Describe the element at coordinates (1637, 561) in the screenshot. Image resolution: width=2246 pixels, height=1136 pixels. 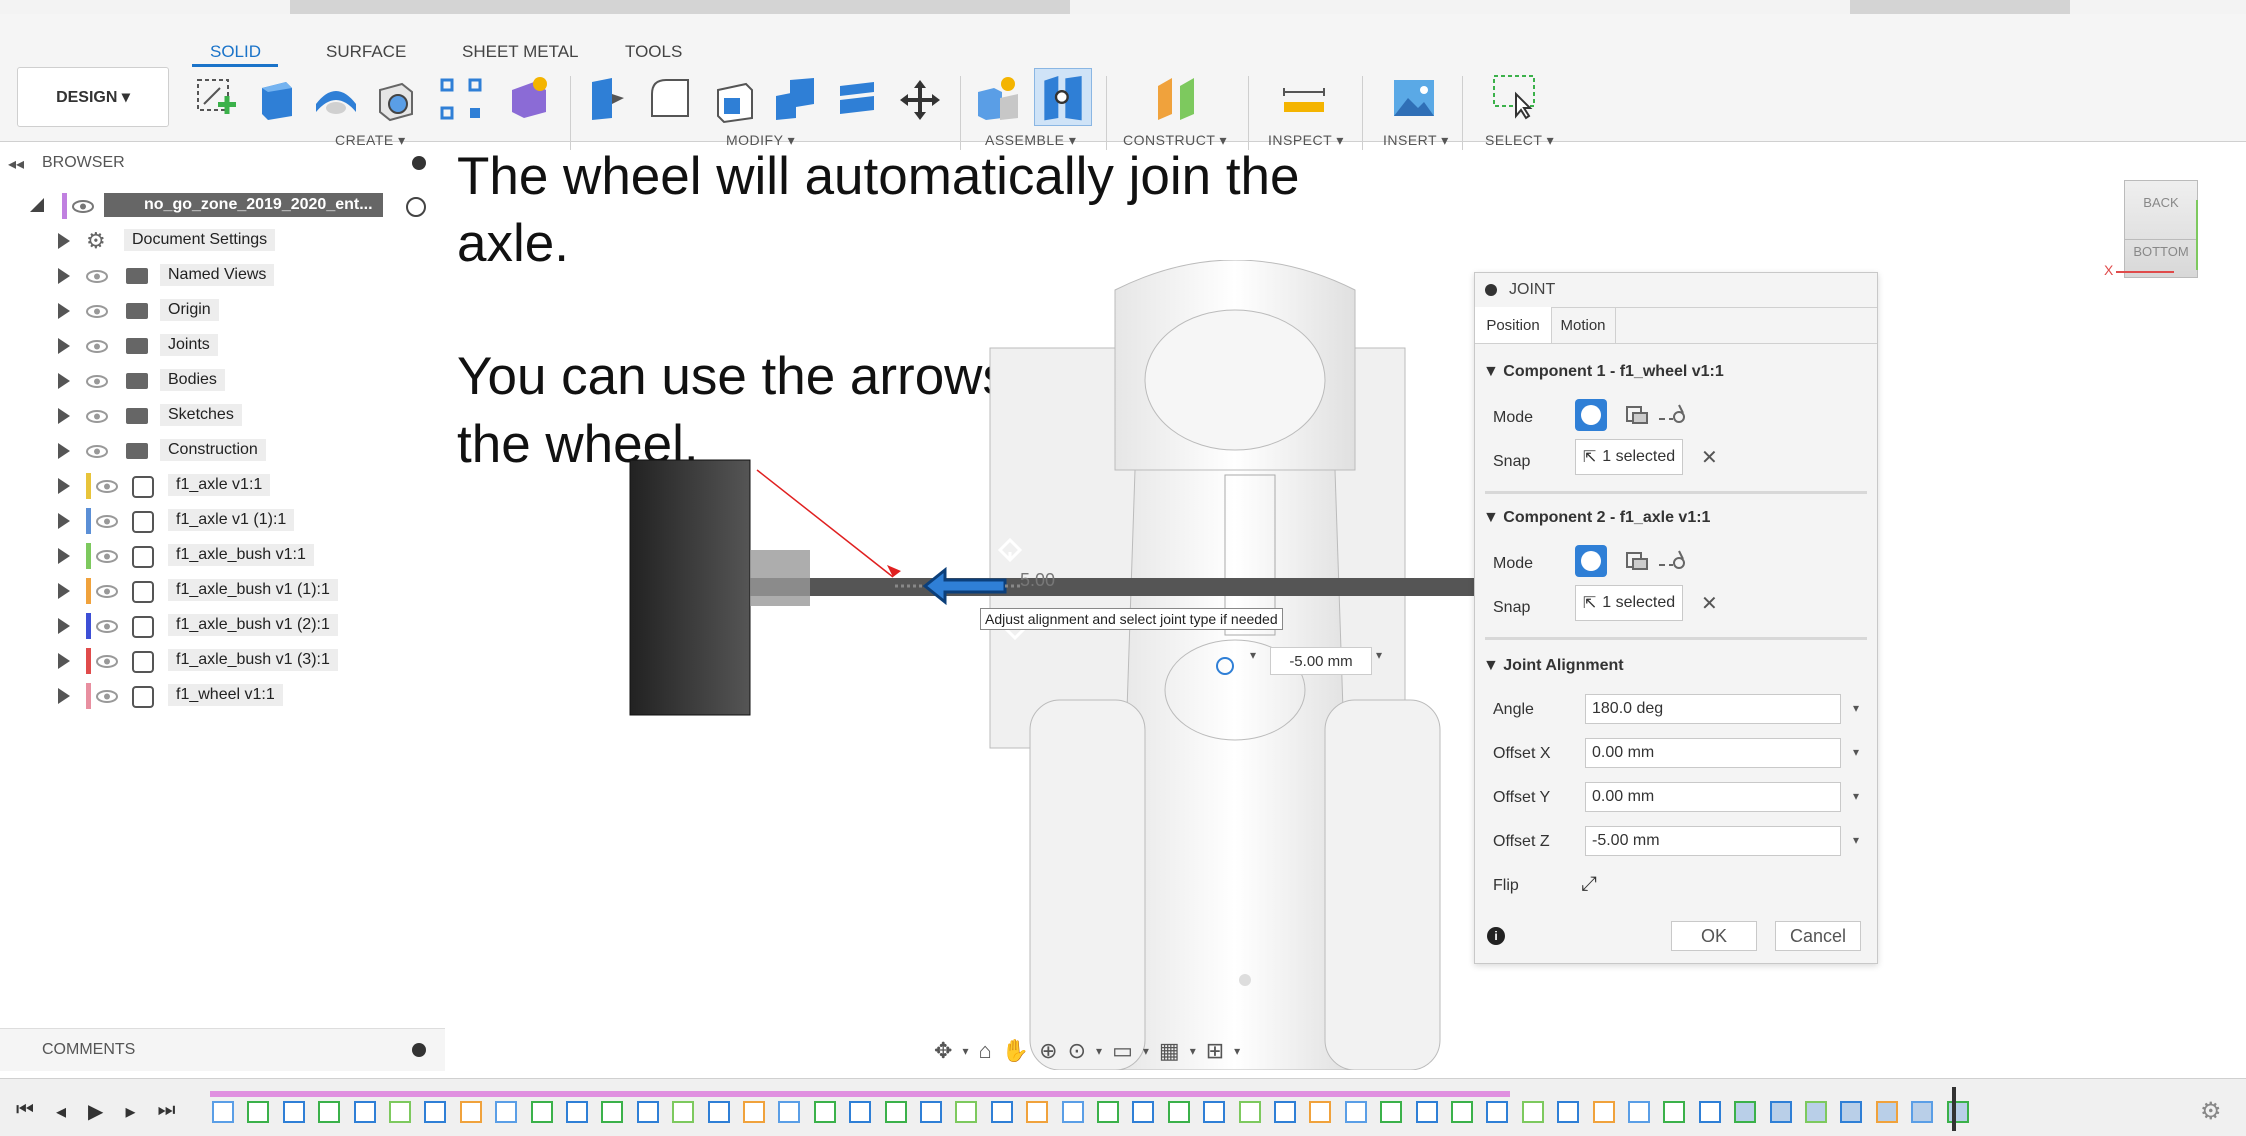
I see `mode-between-icon` at that location.